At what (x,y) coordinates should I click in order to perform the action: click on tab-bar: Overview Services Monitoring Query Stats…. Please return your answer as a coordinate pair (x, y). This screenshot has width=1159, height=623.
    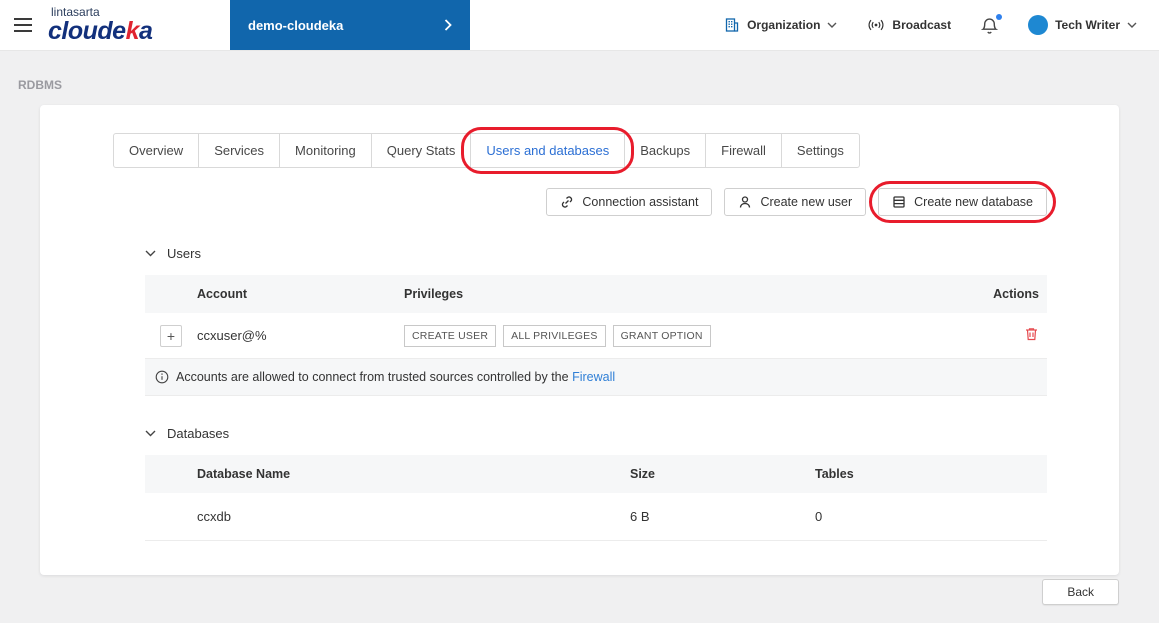
    Looking at the image, I should click on (580, 150).